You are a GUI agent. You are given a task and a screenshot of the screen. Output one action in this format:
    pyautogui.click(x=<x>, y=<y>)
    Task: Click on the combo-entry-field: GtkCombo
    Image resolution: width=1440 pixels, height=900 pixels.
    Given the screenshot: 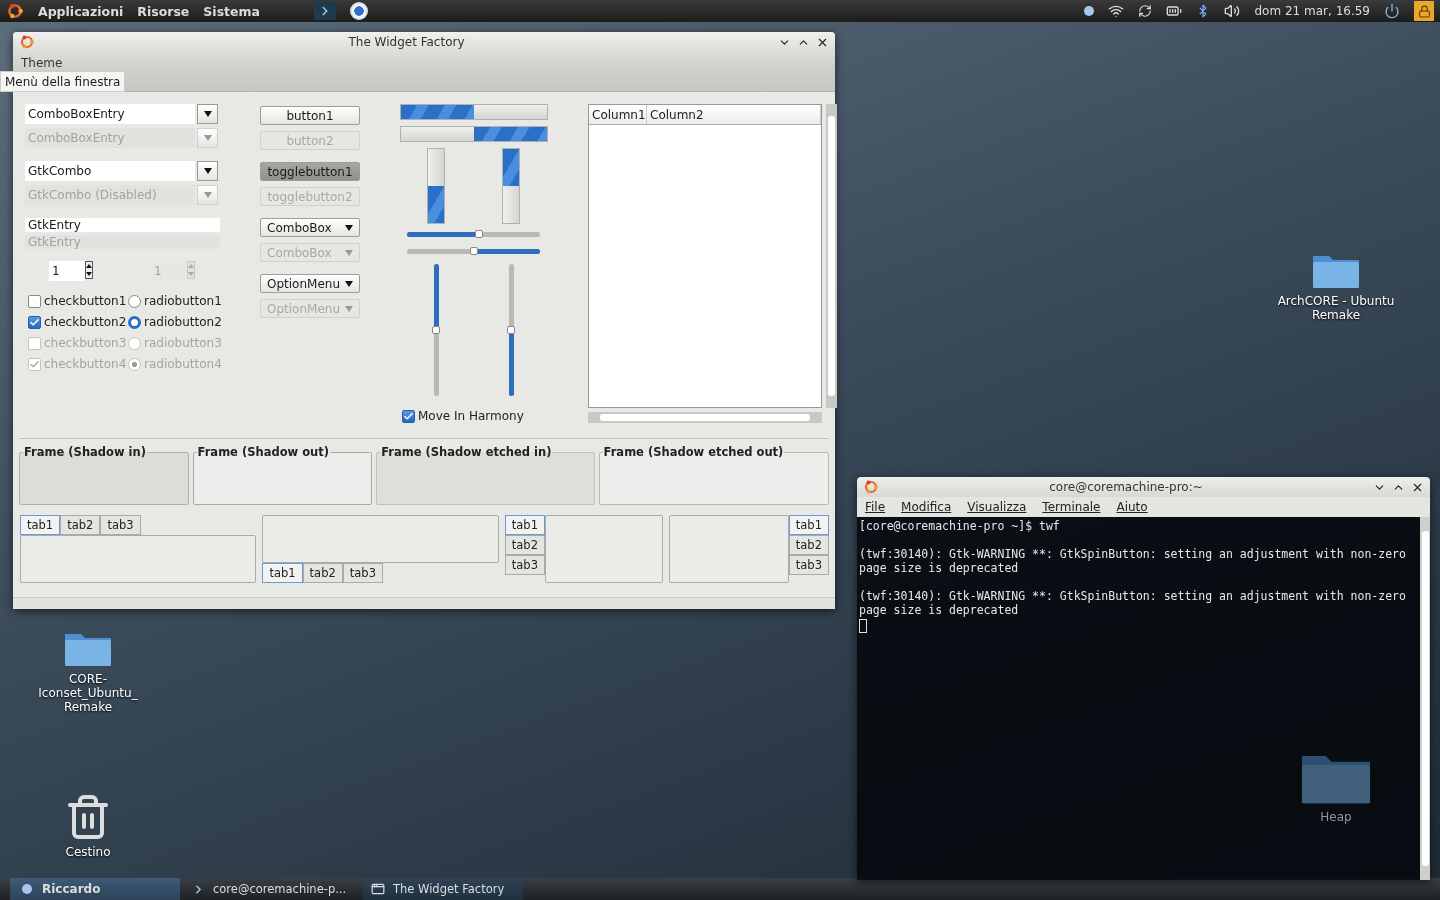 What is the action you would take?
    pyautogui.click(x=110, y=171)
    